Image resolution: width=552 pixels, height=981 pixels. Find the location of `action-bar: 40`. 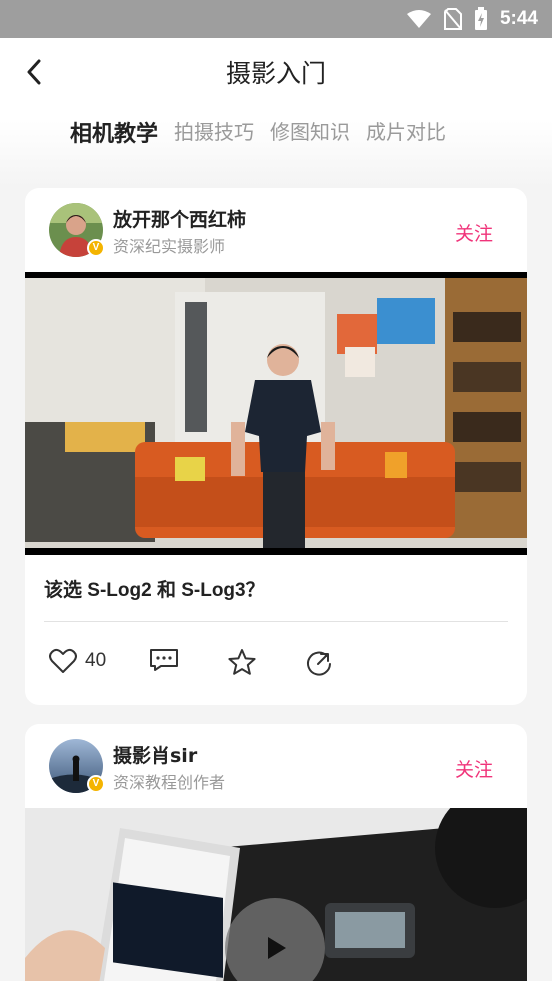

action-bar: 40 is located at coordinates (276, 662).